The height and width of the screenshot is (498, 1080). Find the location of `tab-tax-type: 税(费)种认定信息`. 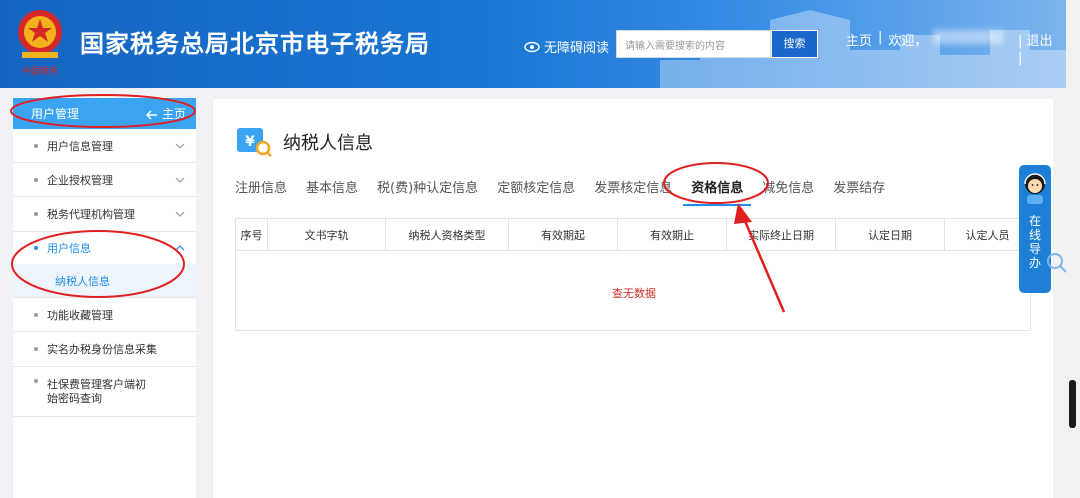

tab-tax-type: 税(费)种认定信息 is located at coordinates (427, 191).